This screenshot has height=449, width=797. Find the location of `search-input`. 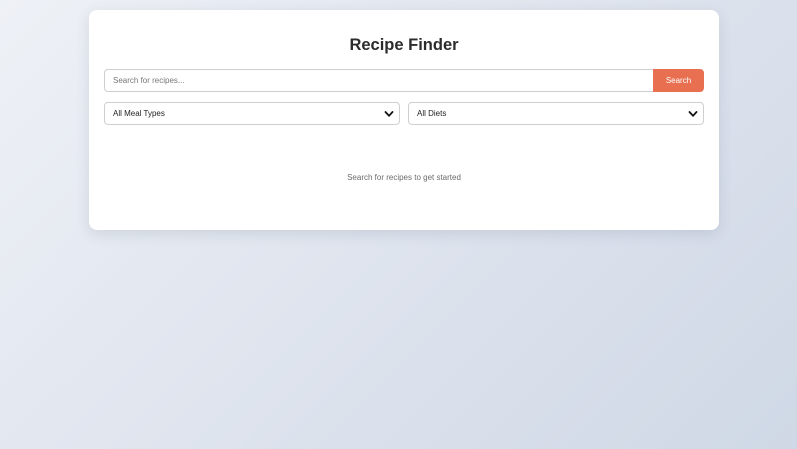

search-input is located at coordinates (378, 80).